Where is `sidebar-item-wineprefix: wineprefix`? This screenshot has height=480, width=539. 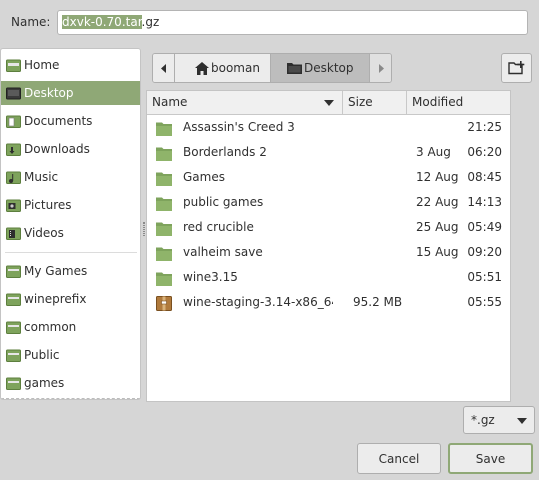 sidebar-item-wineprefix: wineprefix is located at coordinates (70, 299).